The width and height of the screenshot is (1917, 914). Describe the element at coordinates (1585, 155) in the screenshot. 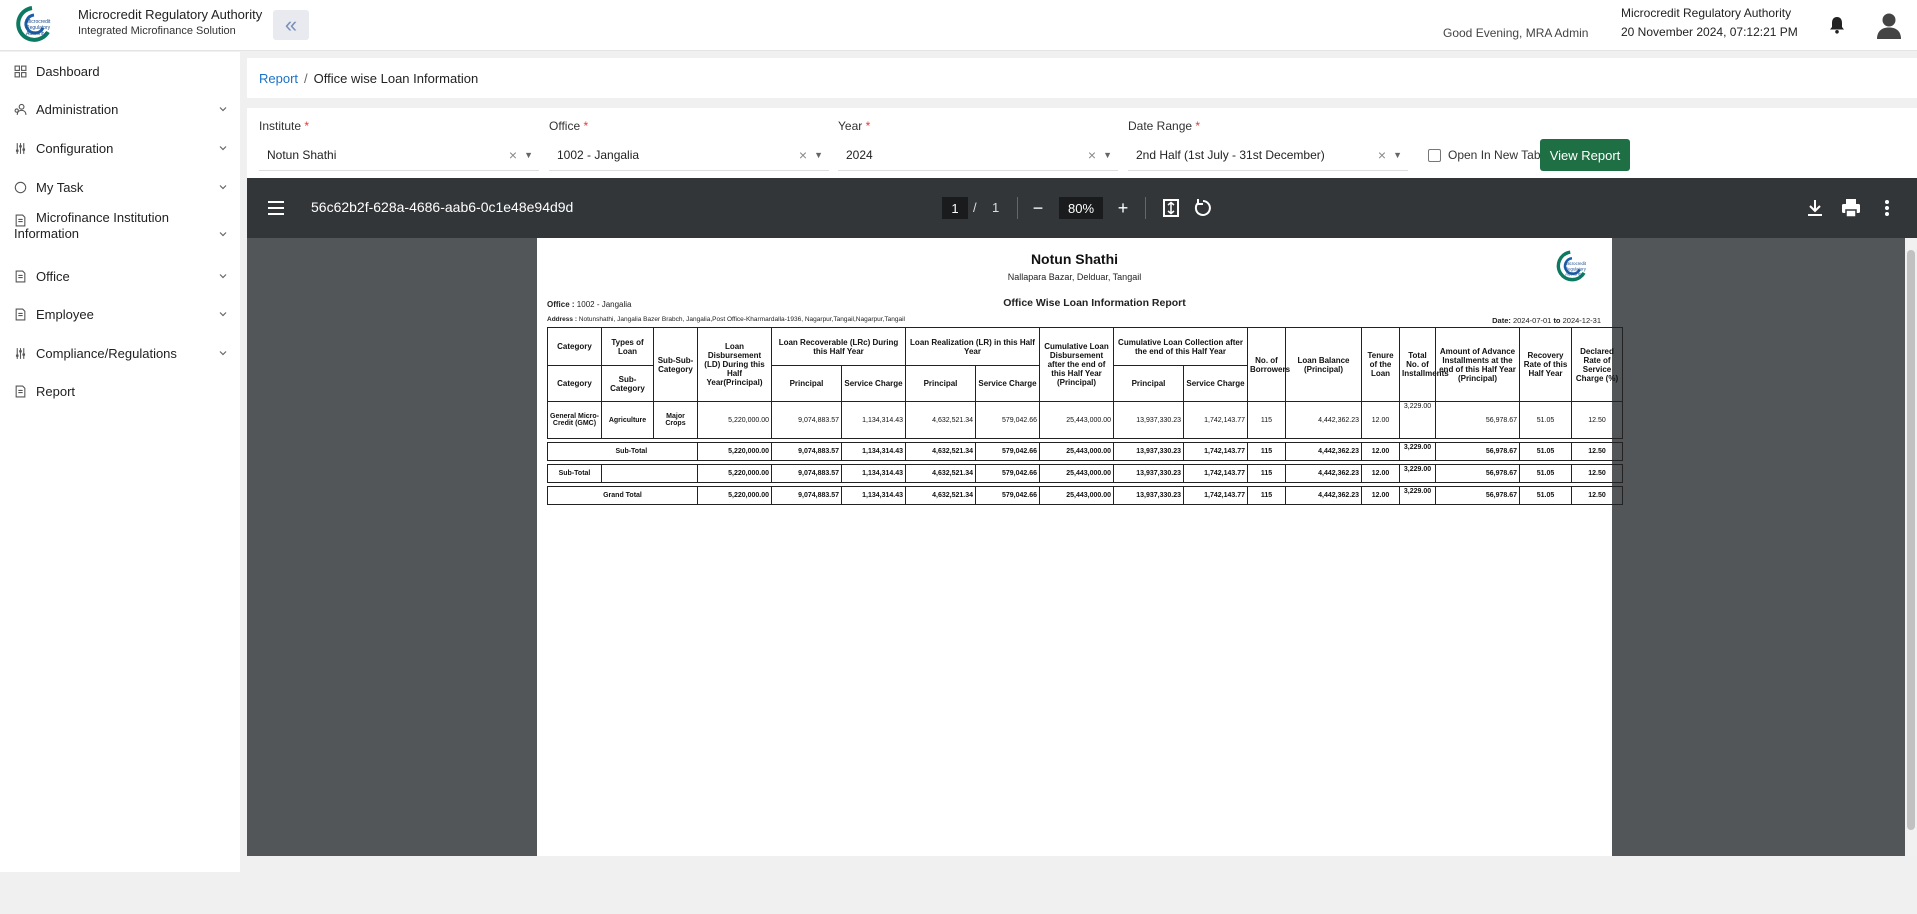

I see `view-report-button: View Report` at that location.